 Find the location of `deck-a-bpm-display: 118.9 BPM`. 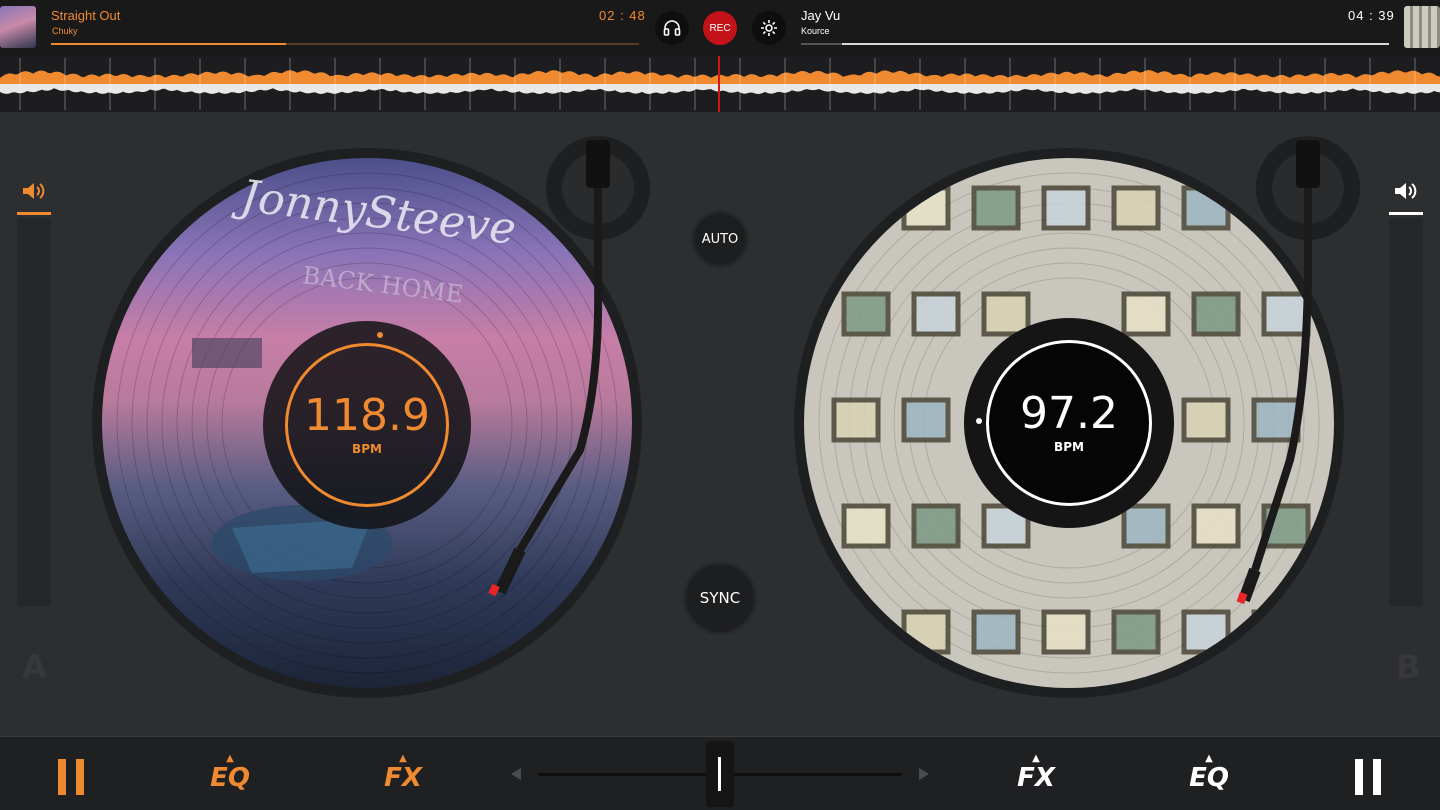

deck-a-bpm-display: 118.9 BPM is located at coordinates (367, 425).